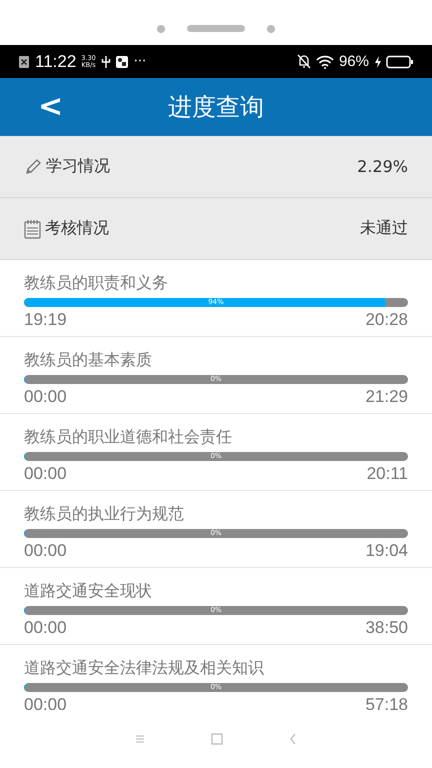 This screenshot has height=768, width=432. Describe the element at coordinates (161, 28) in the screenshot. I see `camera-dot` at that location.